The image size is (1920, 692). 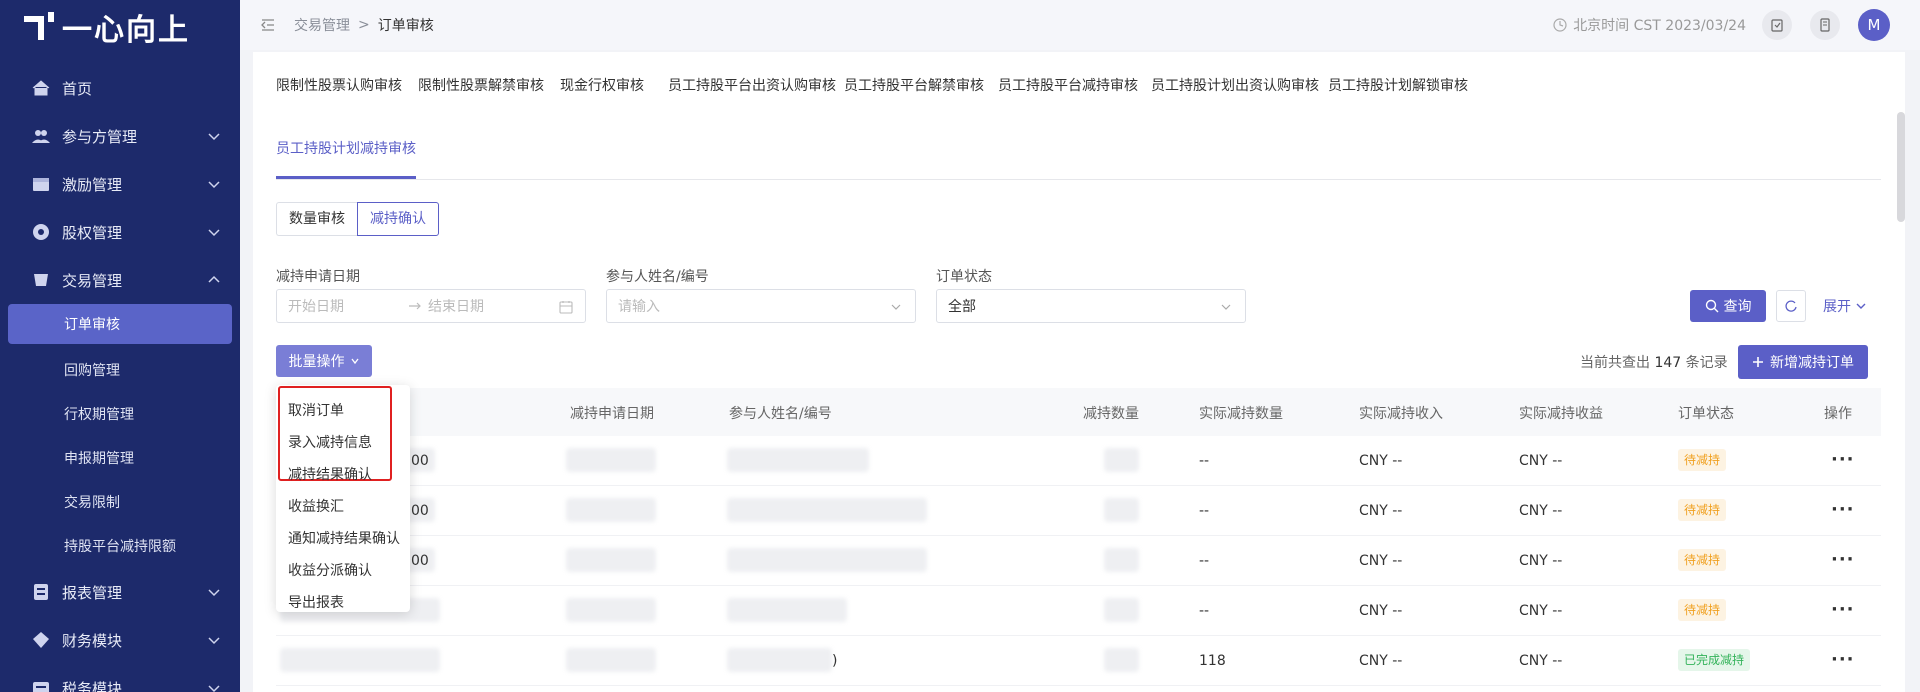 What do you see at coordinates (120, 640) in the screenshot?
I see `nav-item-finance: 财务模块` at bounding box center [120, 640].